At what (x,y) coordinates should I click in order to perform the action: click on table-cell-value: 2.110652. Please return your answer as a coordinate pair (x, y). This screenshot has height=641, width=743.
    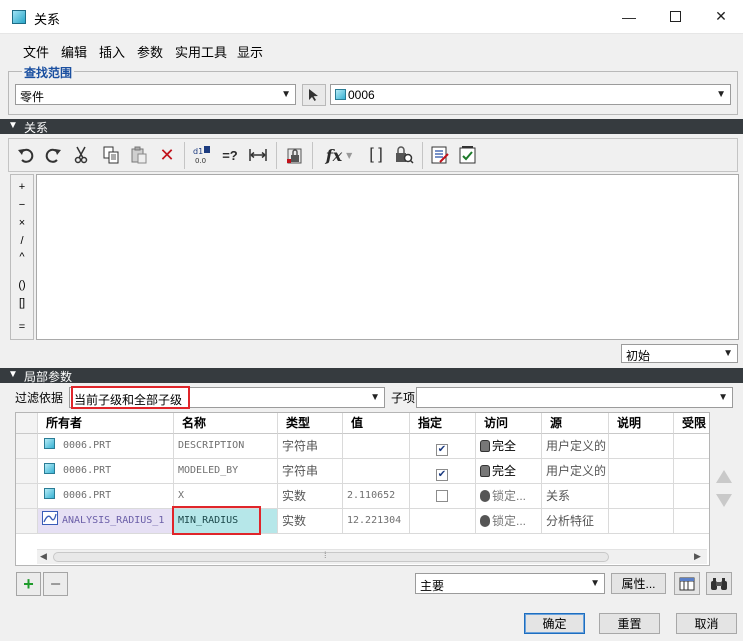
    Looking at the image, I should click on (376, 496).